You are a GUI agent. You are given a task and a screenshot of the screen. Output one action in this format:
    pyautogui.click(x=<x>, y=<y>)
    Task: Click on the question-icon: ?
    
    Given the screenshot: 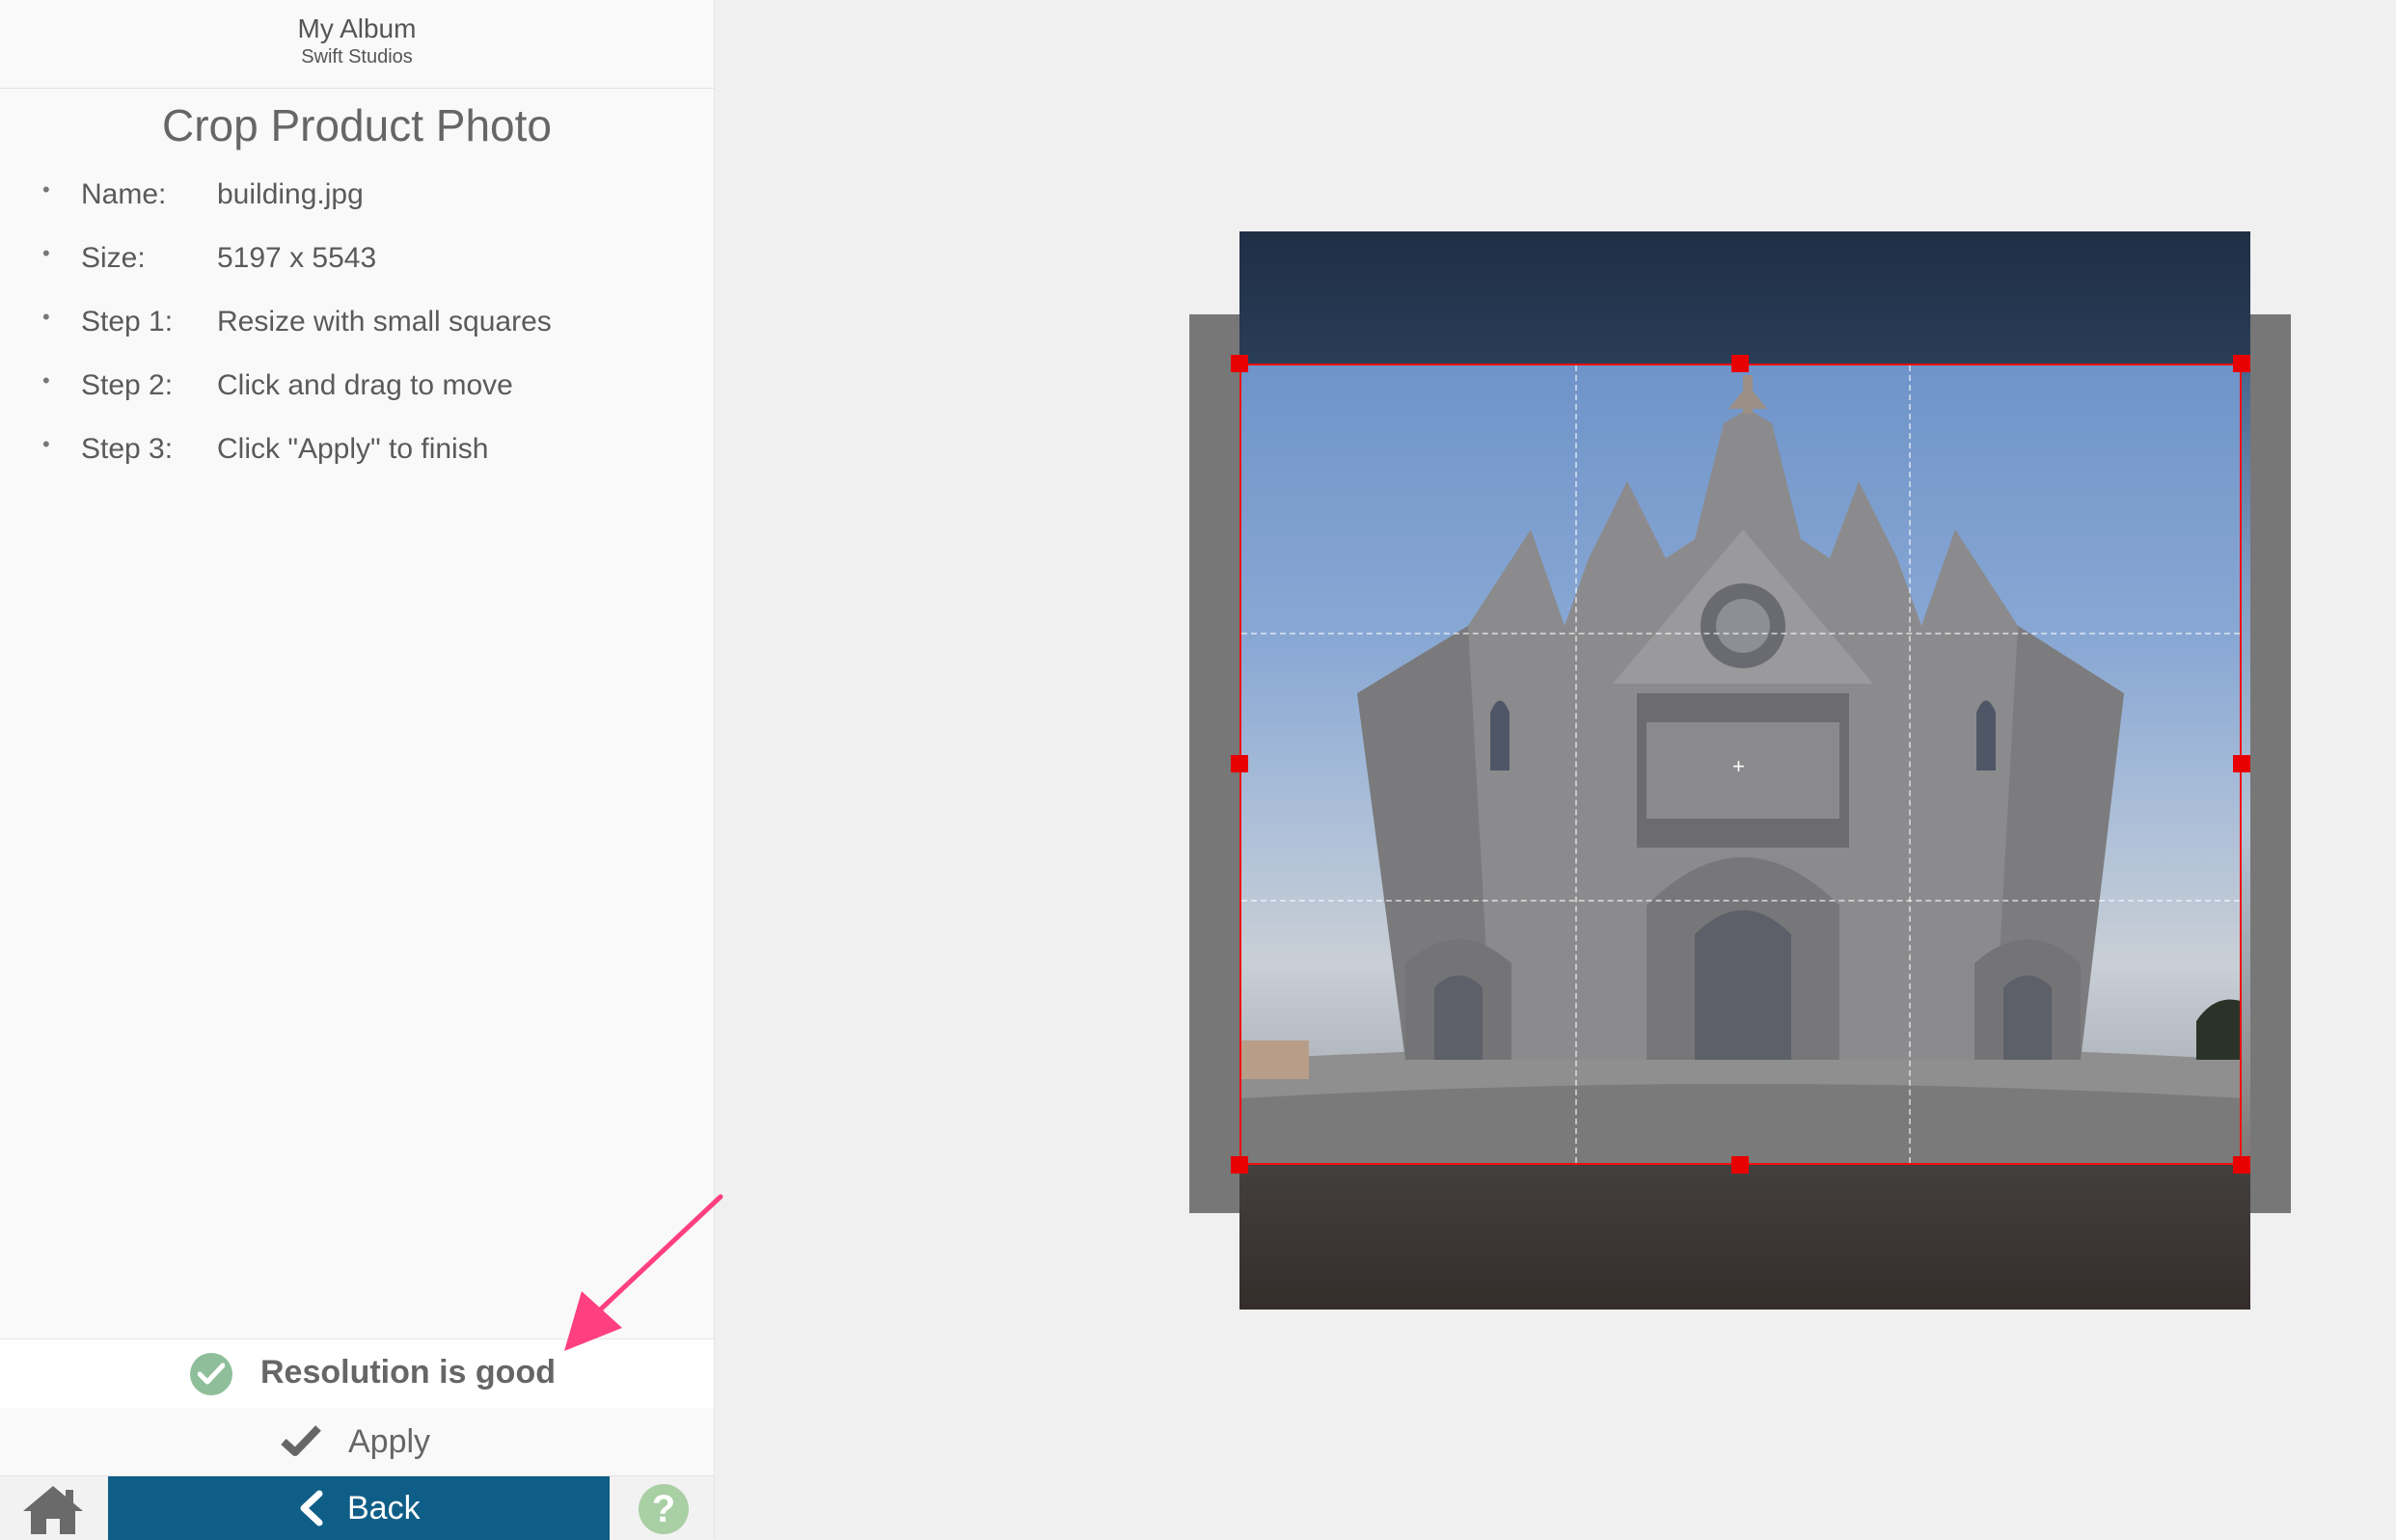 What is the action you would take?
    pyautogui.click(x=664, y=1509)
    